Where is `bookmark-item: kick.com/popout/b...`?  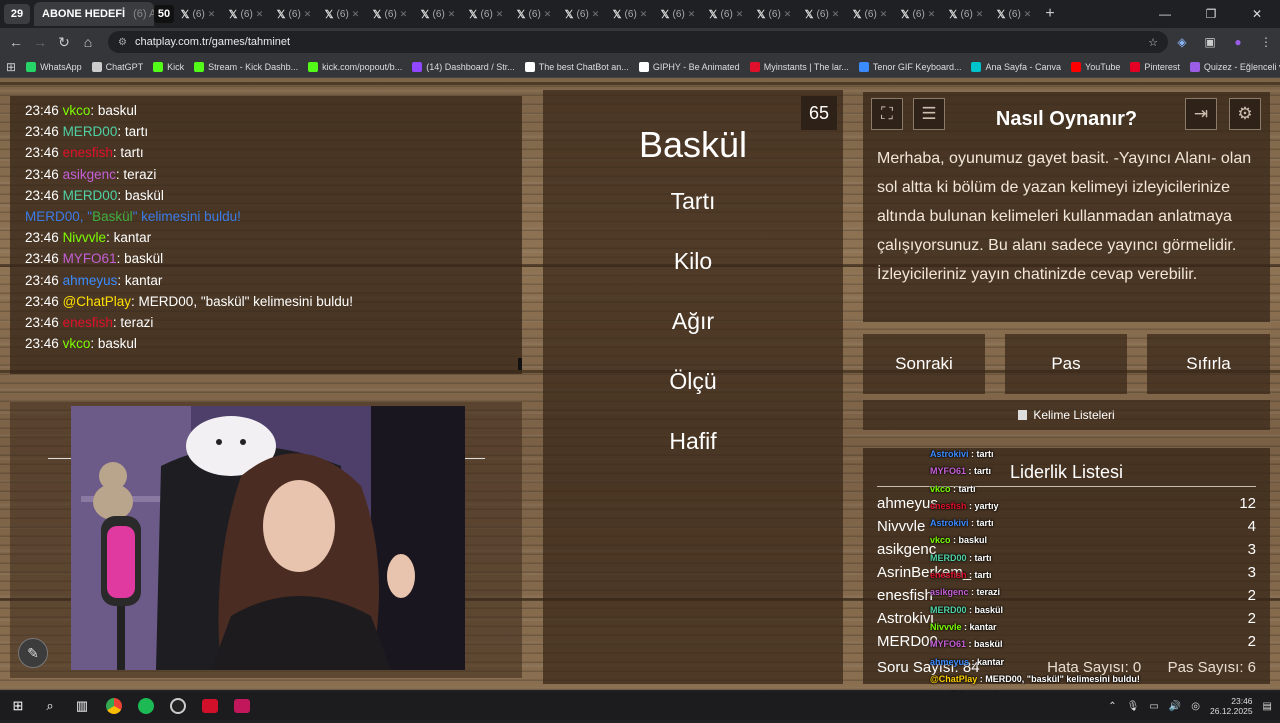 bookmark-item: kick.com/popout/b... is located at coordinates (355, 66).